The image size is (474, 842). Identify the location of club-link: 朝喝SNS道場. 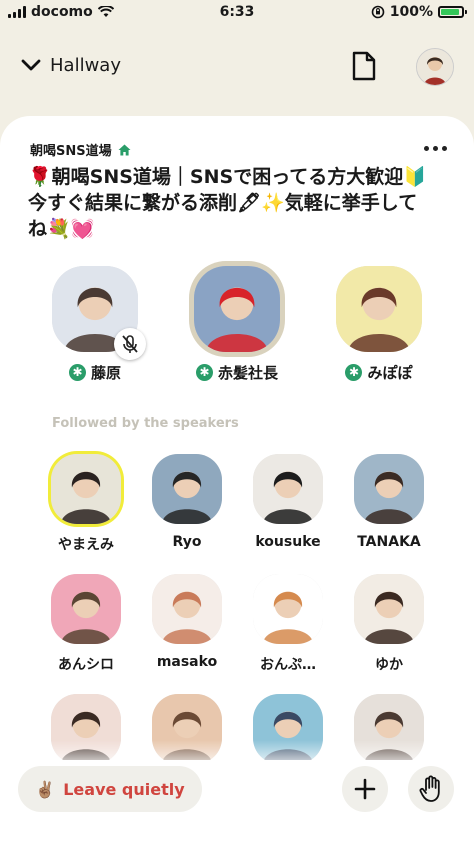
(80, 149).